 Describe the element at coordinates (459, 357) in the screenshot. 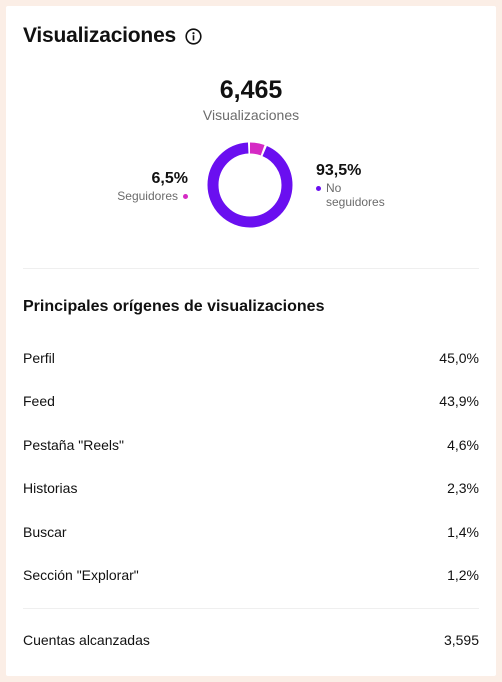

I see `source-value: 45,0%` at that location.